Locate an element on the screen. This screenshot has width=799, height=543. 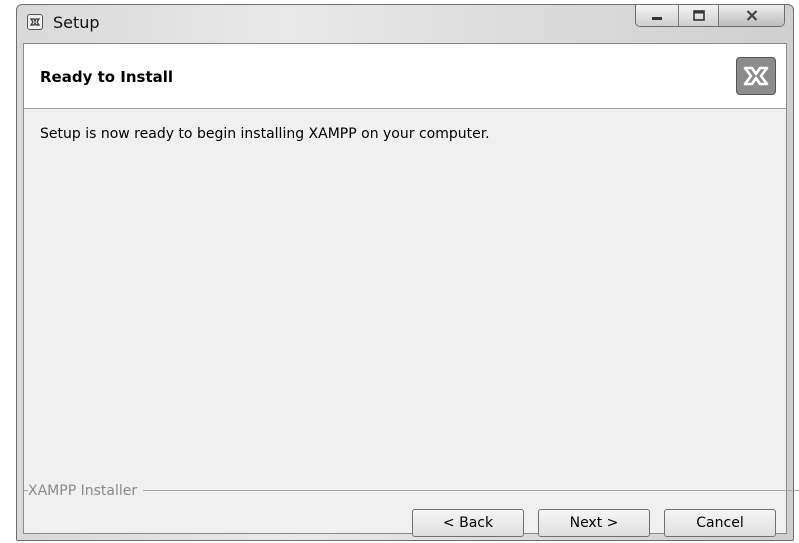
installer-label: XAMPP Installer is located at coordinates (86, 491).